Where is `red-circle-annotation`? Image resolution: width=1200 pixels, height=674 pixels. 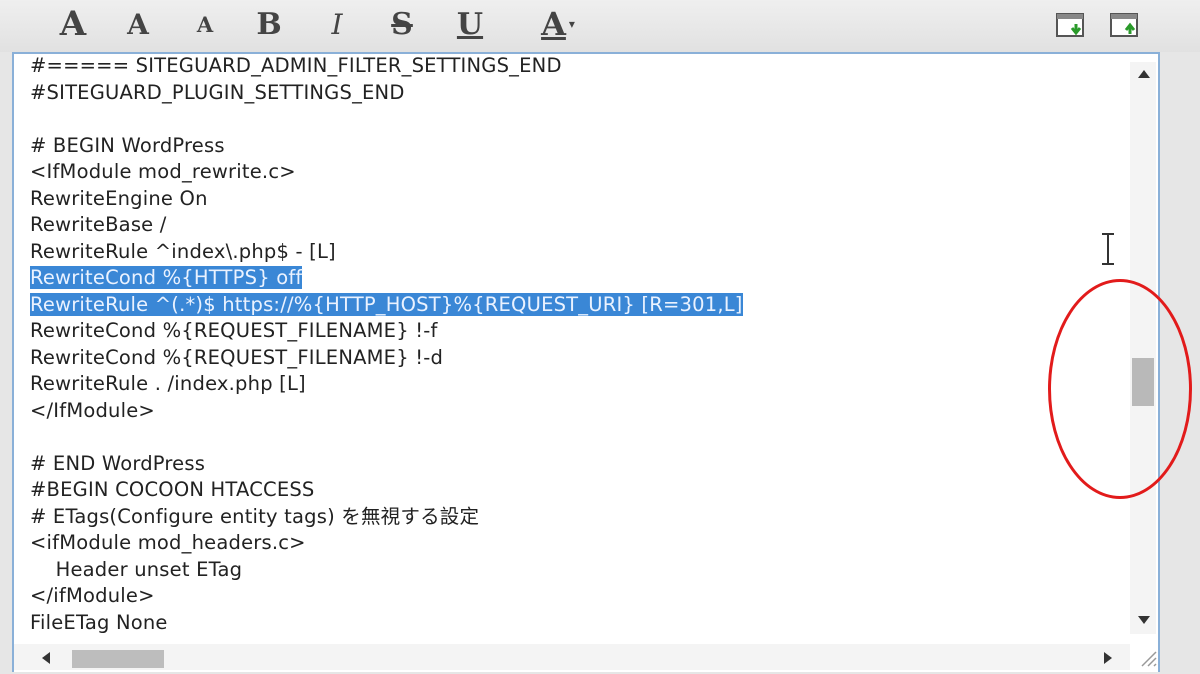
red-circle-annotation is located at coordinates (1120, 389).